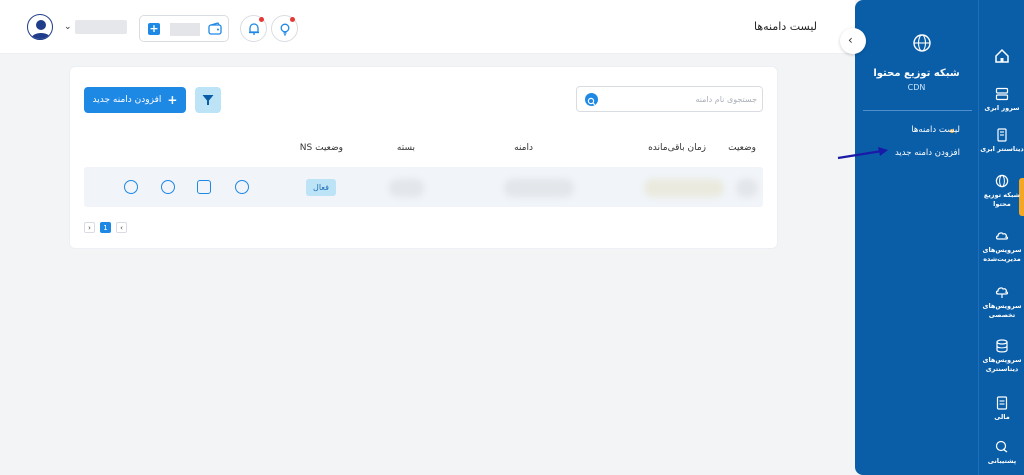 The width and height of the screenshot is (1024, 475). I want to click on database-icon, so click(1002, 346).